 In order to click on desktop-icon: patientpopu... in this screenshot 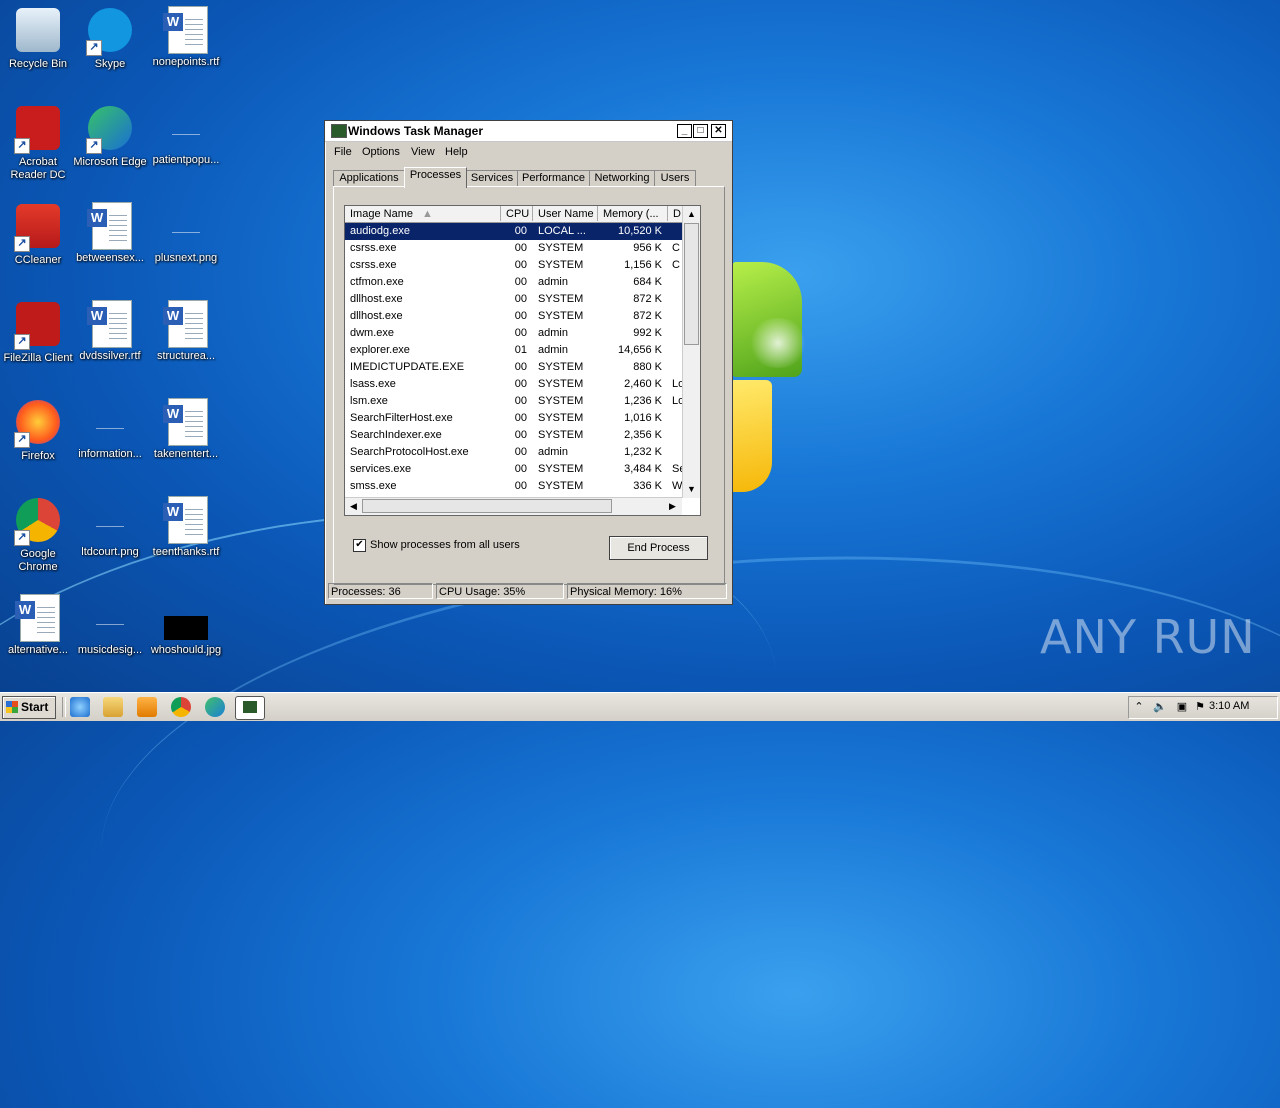, I will do `click(186, 135)`.